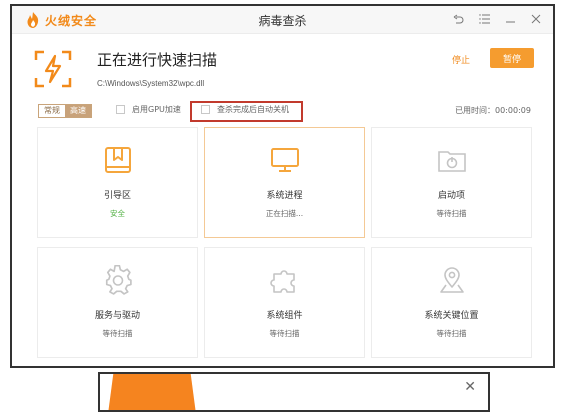 The image size is (568, 412). I want to click on monitor-icon, so click(284, 160).